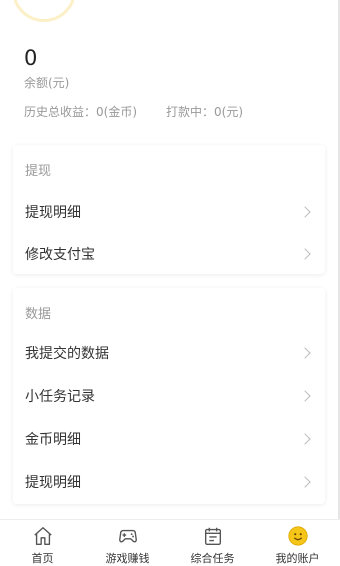  I want to click on tab-game-earn: 游戏赚钱, so click(127, 543).